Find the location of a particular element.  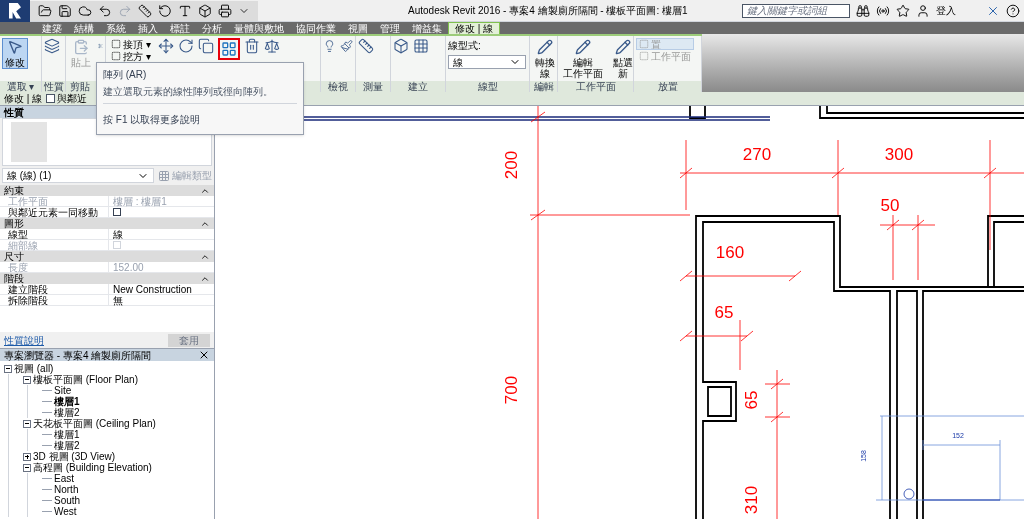

line-style-dropdown: 線 is located at coordinates (487, 62).